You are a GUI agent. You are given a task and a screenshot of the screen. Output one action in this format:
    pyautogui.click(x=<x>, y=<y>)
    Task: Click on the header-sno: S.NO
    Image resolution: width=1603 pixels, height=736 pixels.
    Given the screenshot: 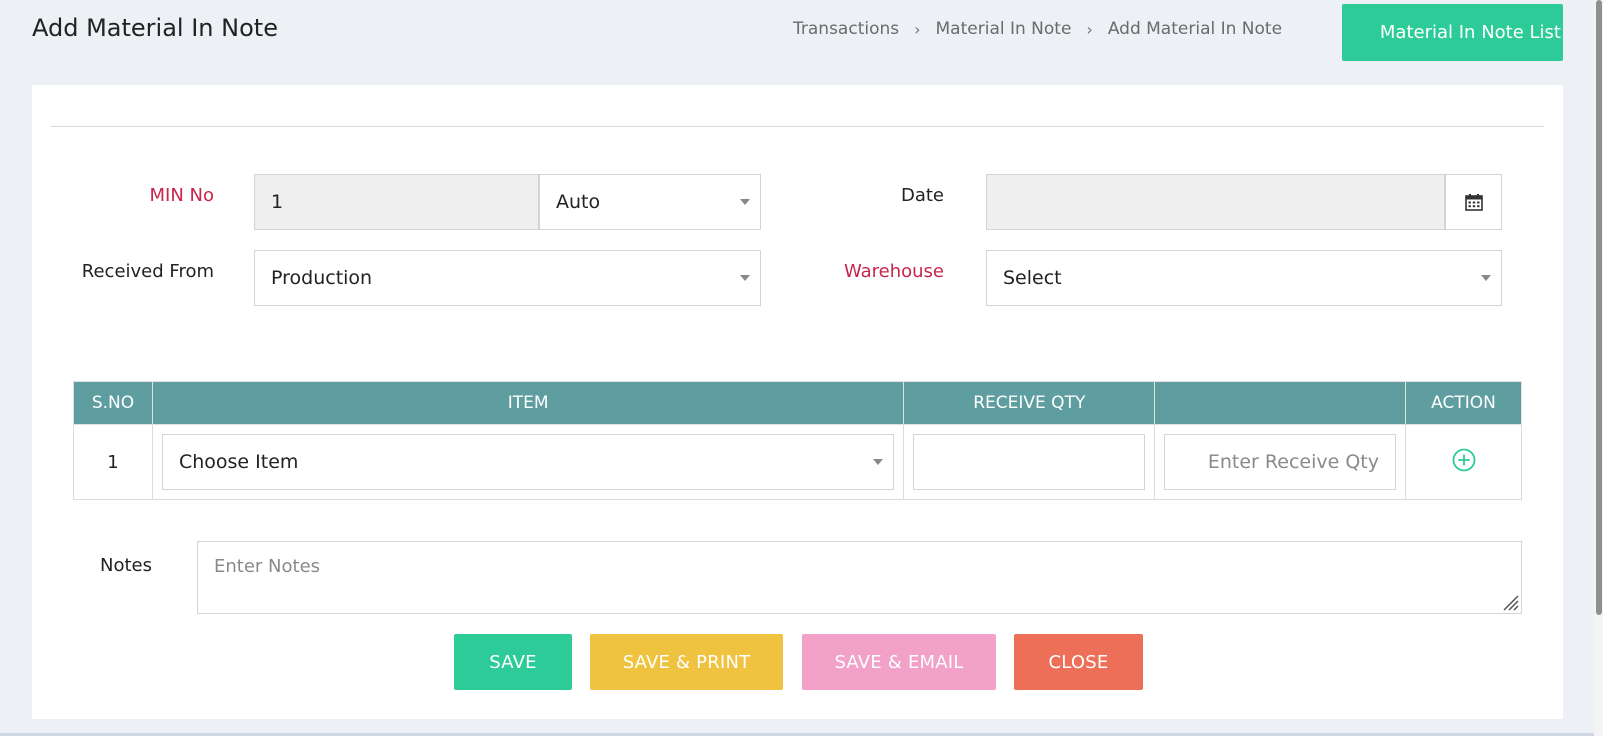 What is the action you would take?
    pyautogui.click(x=113, y=403)
    